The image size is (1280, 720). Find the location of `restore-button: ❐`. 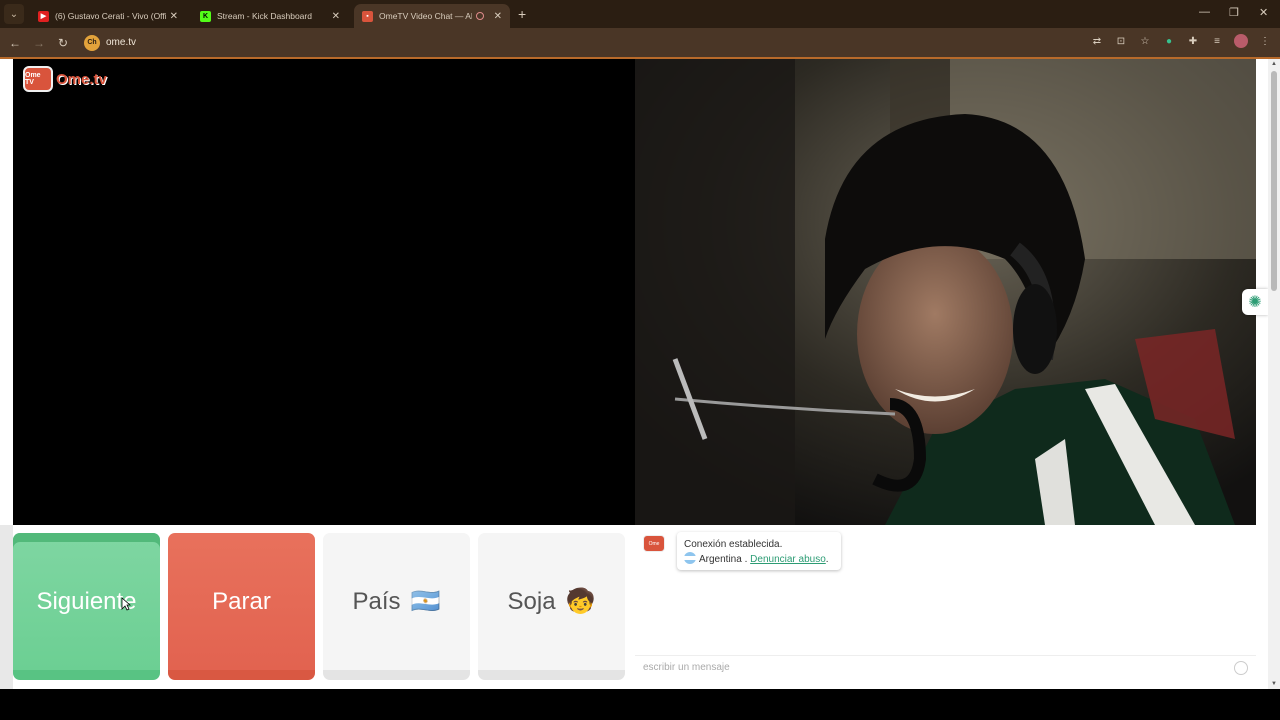

restore-button: ❐ is located at coordinates (1234, 12).